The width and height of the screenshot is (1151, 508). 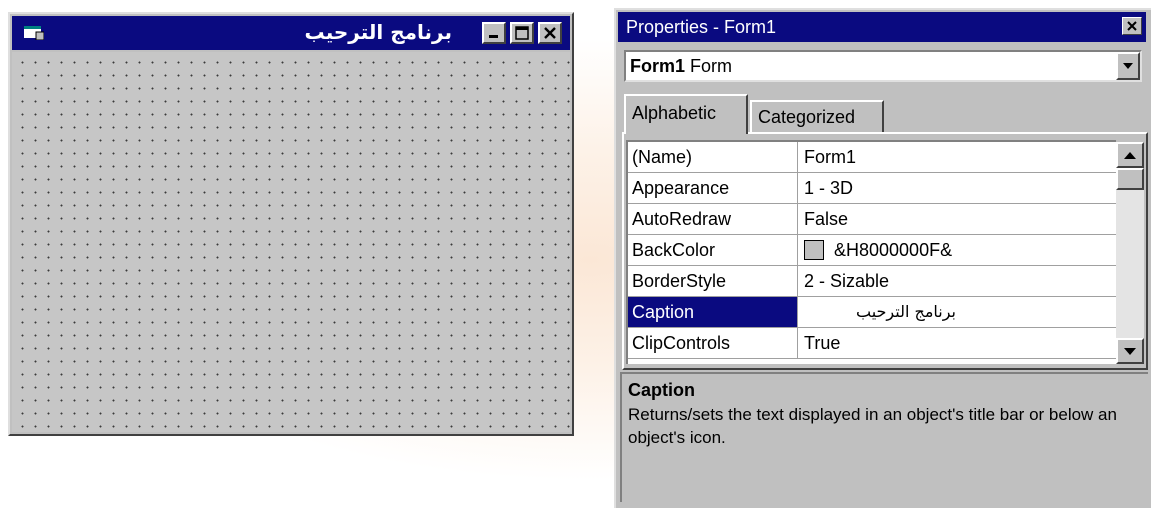 I want to click on scroll-up-icon, so click(x=1130, y=155).